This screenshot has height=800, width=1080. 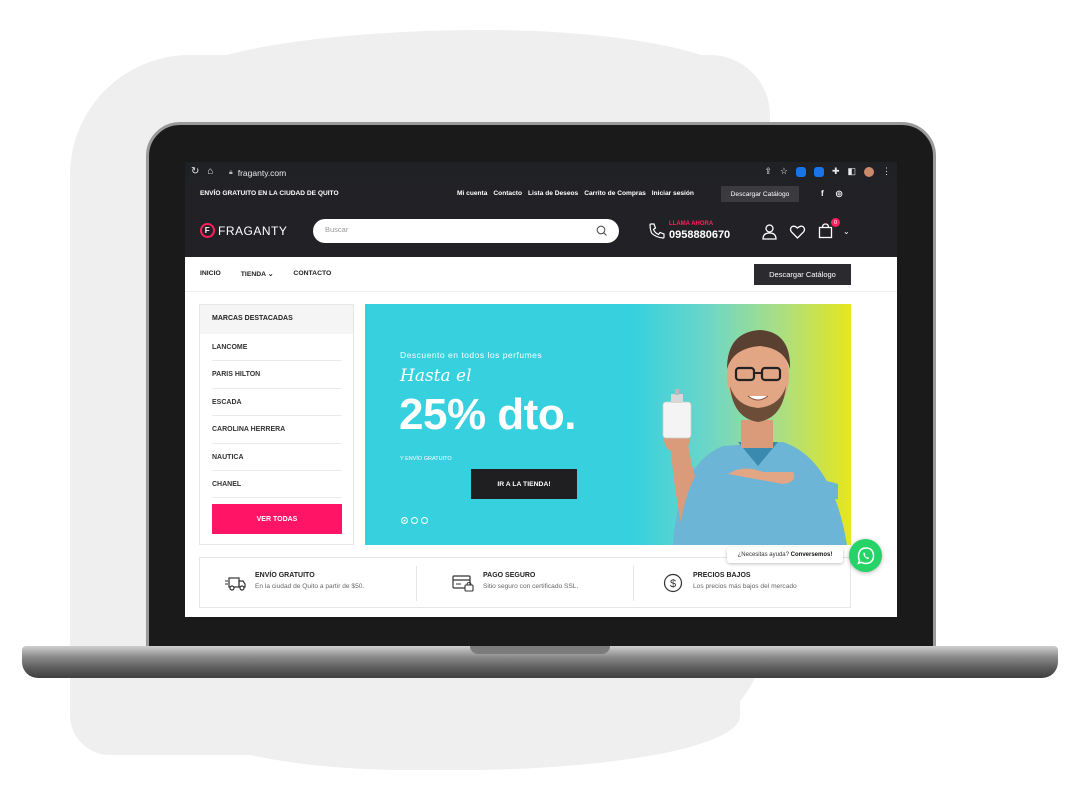 I want to click on feature-description: En la ciudad de Quito a partir de $50., so click(x=310, y=586).